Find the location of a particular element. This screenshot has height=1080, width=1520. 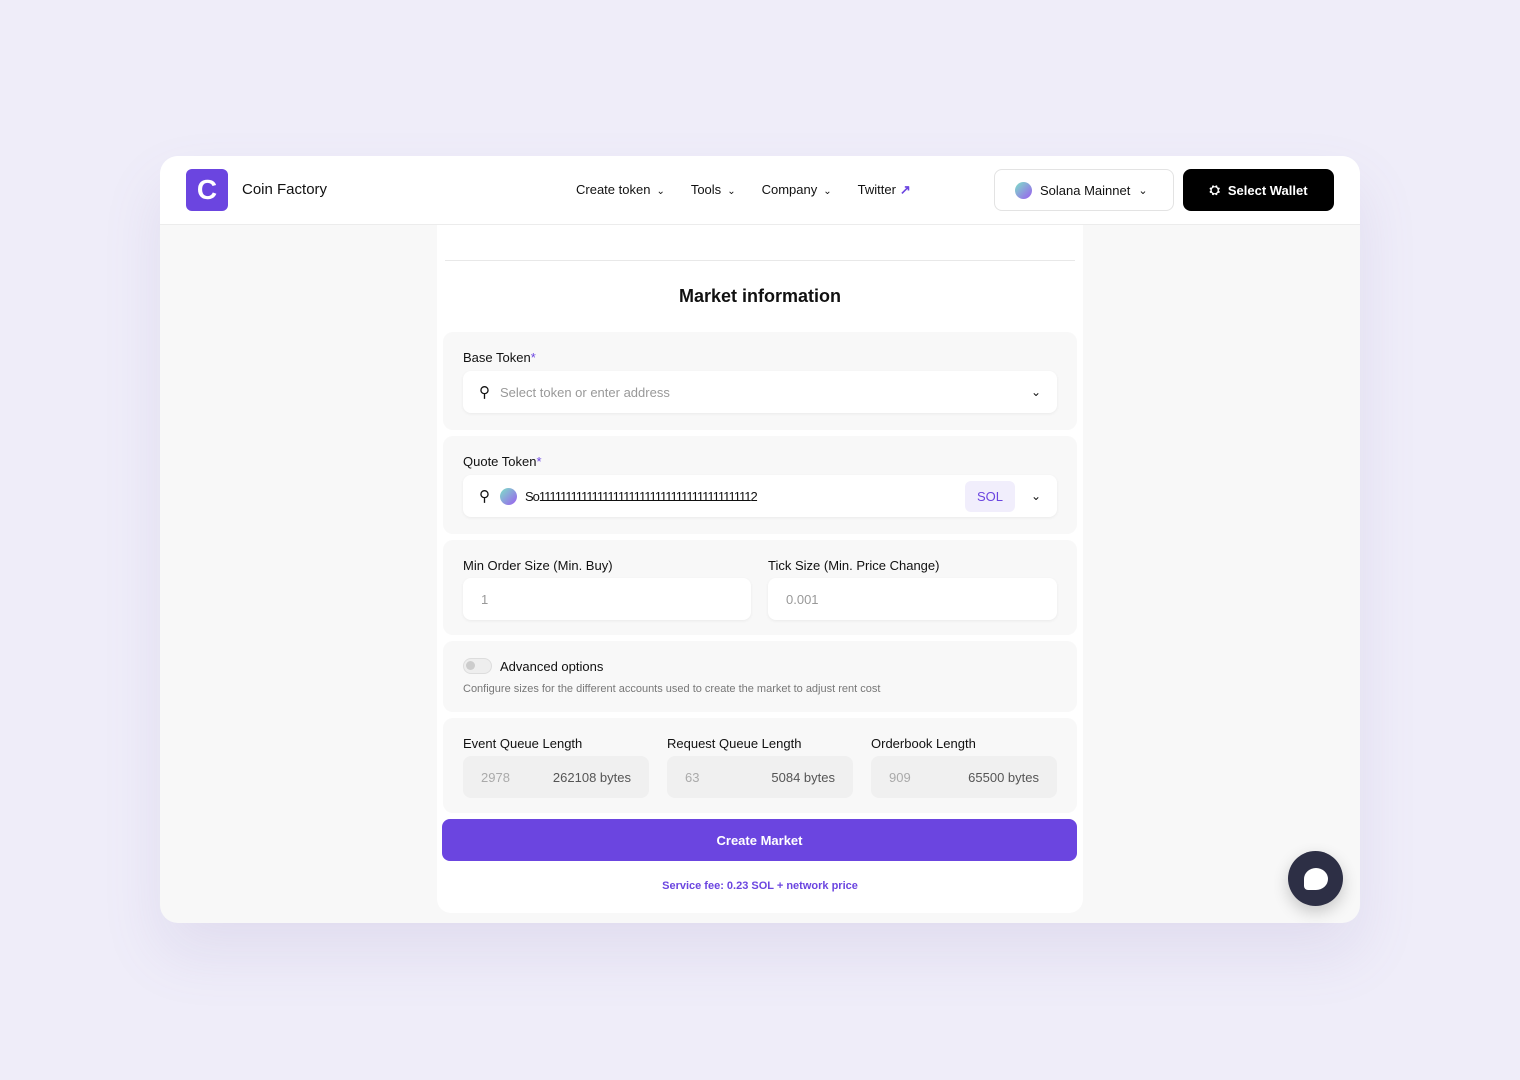

service-fee: Service fee: 0.23 SOL + network price is located at coordinates (760, 886).